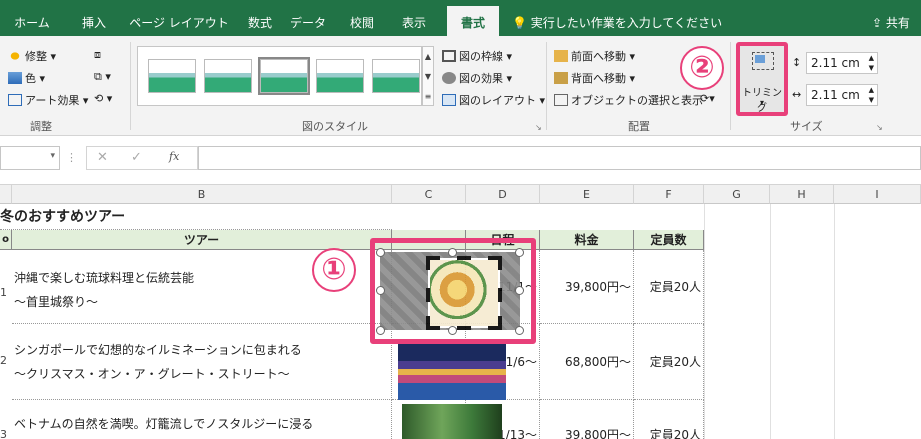 This screenshot has height=439, width=921. What do you see at coordinates (871, 95) in the screenshot?
I see `width-spinner: ▲ ▼` at bounding box center [871, 95].